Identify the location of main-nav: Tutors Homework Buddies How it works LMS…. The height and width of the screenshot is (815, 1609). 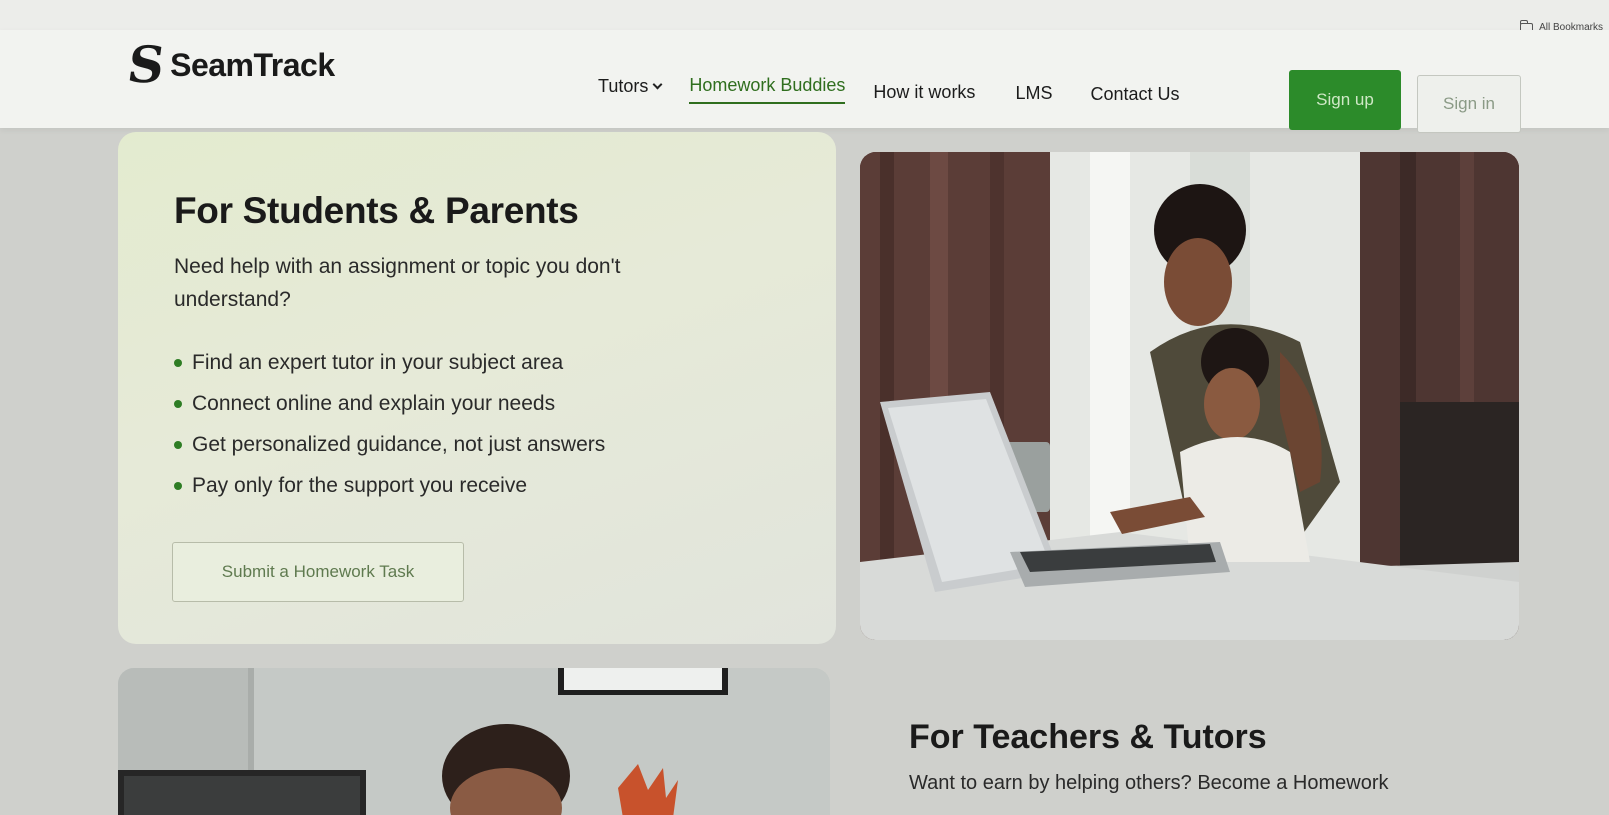
(889, 86).